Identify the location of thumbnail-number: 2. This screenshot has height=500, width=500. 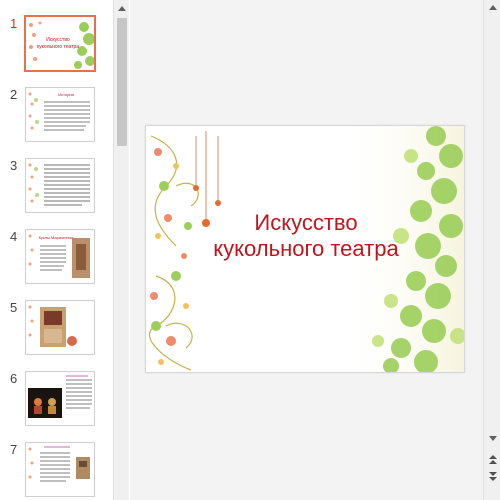
(14, 94).